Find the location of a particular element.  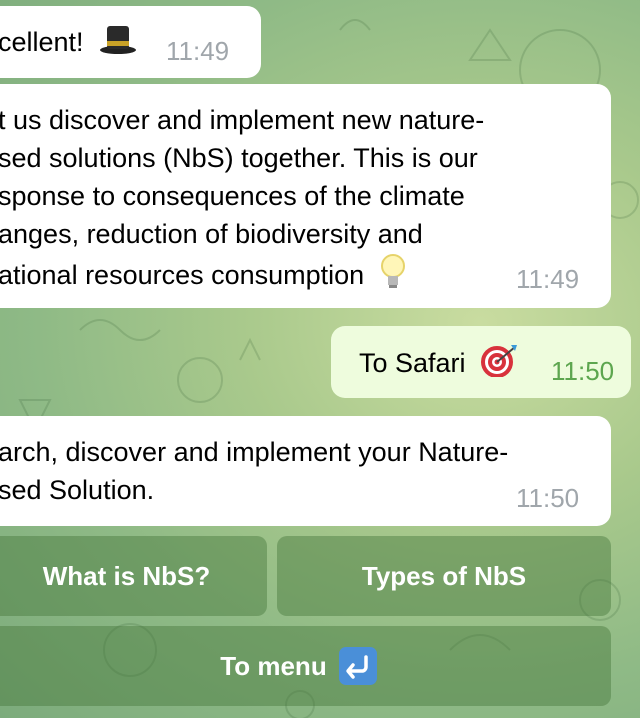

what-is-nbs-button: What is NbS? is located at coordinates (133, 576).